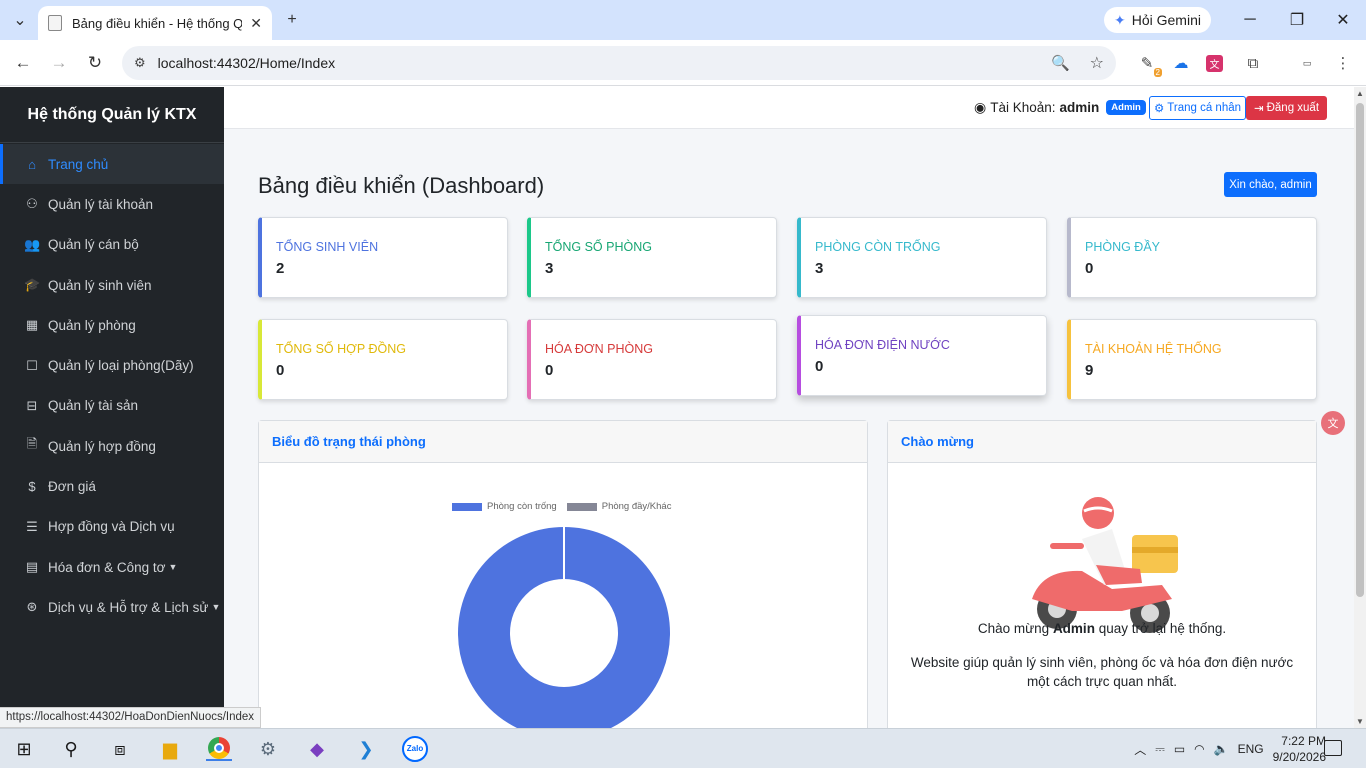 Image resolution: width=1366 pixels, height=769 pixels. Describe the element at coordinates (1214, 63) in the screenshot. I see `translate-ext-icon: 文` at that location.